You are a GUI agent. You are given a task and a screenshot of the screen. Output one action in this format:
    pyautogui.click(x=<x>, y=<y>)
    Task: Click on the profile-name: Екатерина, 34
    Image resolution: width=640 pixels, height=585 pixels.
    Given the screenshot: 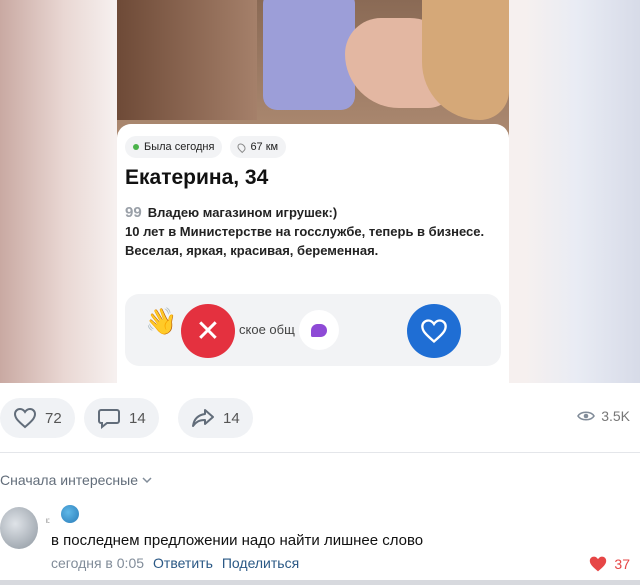 What is the action you would take?
    pyautogui.click(x=197, y=177)
    